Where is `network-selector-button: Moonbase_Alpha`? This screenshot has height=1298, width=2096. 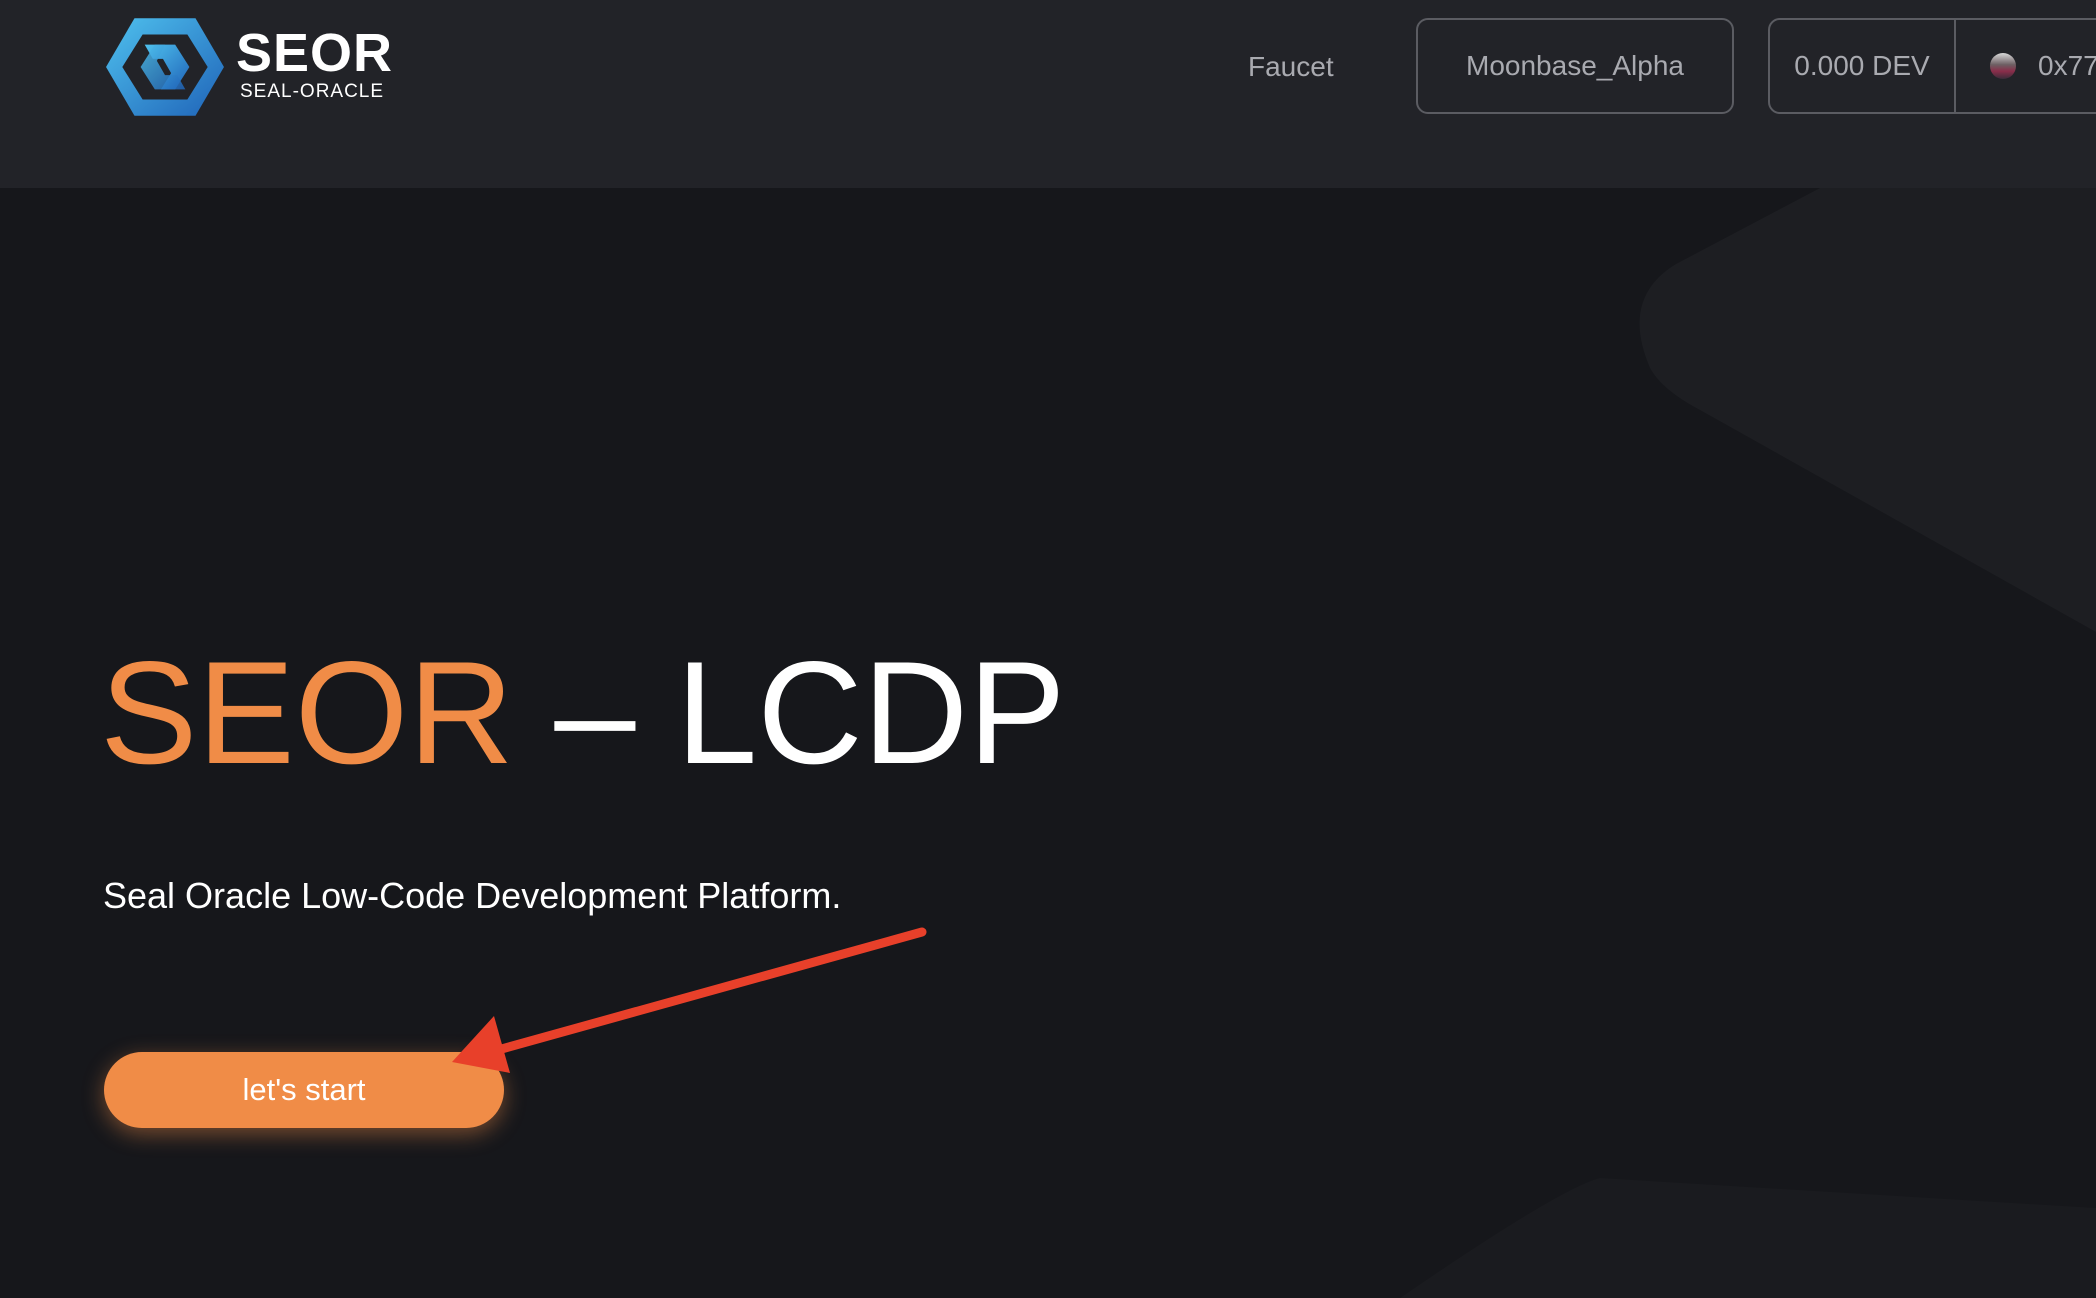
network-selector-button: Moonbase_Alpha is located at coordinates (1575, 66).